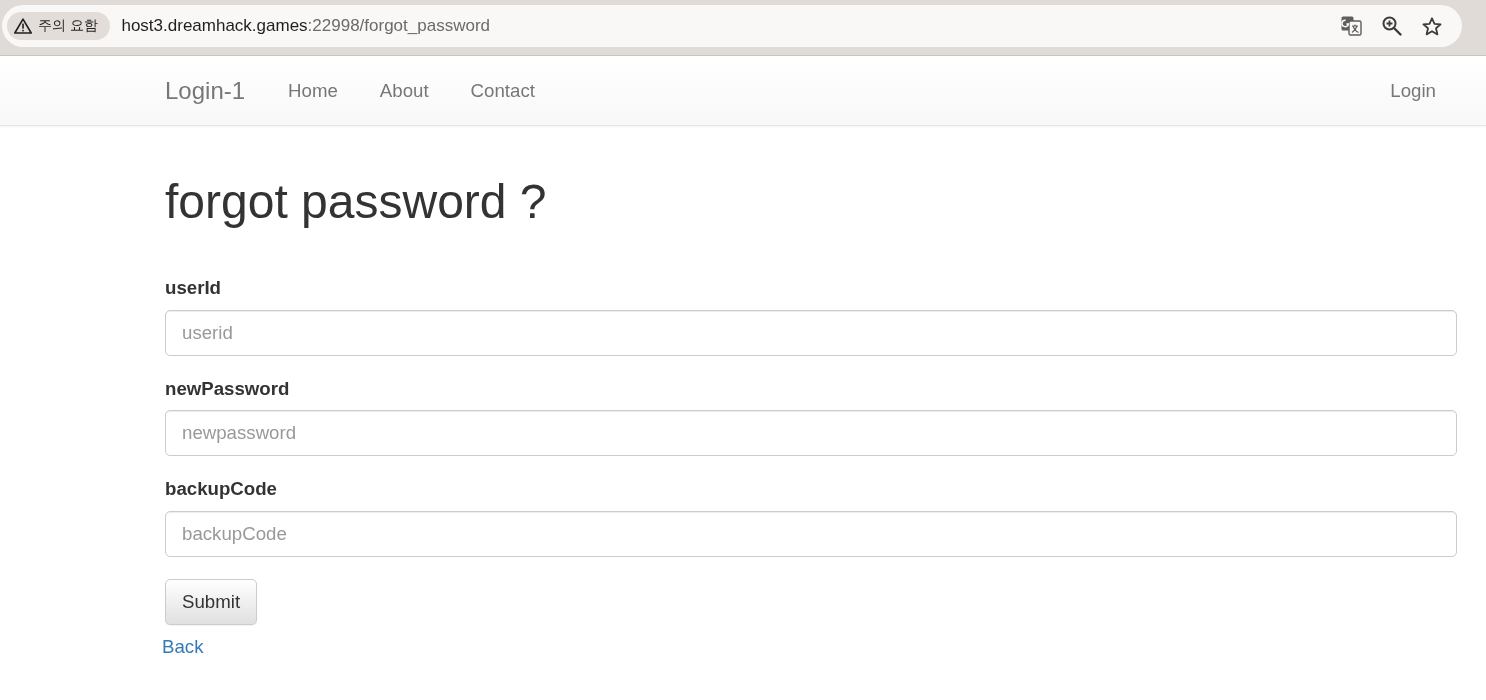 This screenshot has width=1486, height=700. I want to click on nav-link: About, so click(404, 90).